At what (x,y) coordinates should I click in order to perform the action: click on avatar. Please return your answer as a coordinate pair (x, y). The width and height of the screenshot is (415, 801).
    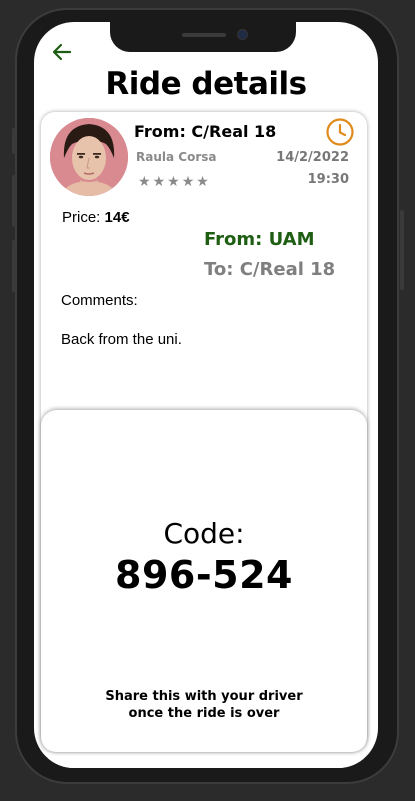
    Looking at the image, I should click on (89, 157).